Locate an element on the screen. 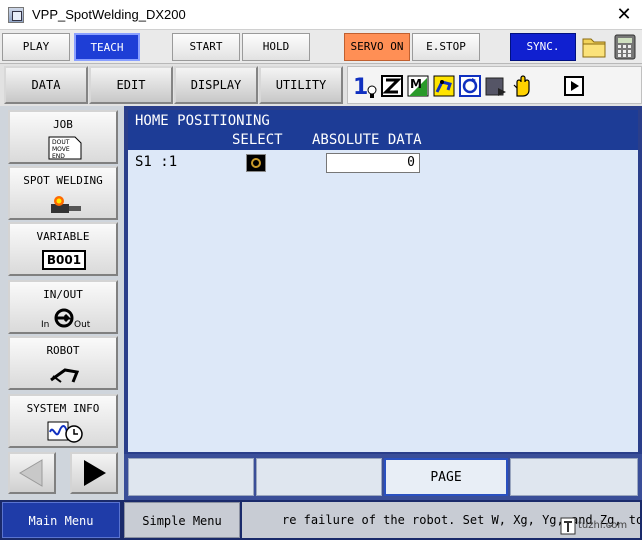  svg-text: M is located at coordinates (416, 84).